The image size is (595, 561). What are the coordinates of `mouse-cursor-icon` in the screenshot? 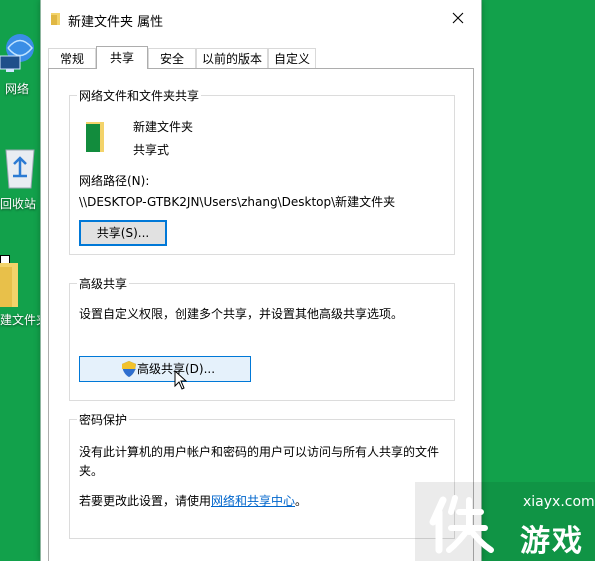 It's located at (181, 380).